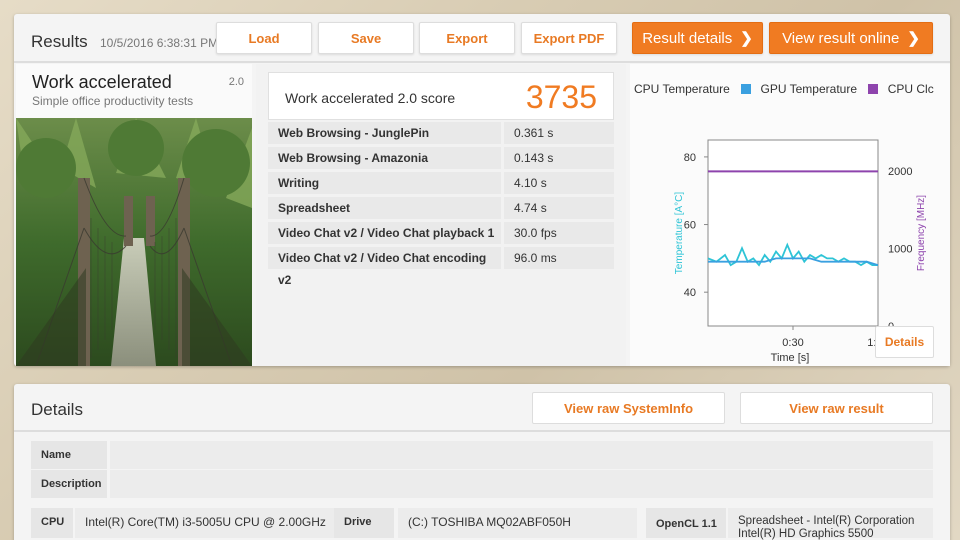 Image resolution: width=960 pixels, height=540 pixels. Describe the element at coordinates (236, 82) in the screenshot. I see `benchmark-version: 2.0` at that location.